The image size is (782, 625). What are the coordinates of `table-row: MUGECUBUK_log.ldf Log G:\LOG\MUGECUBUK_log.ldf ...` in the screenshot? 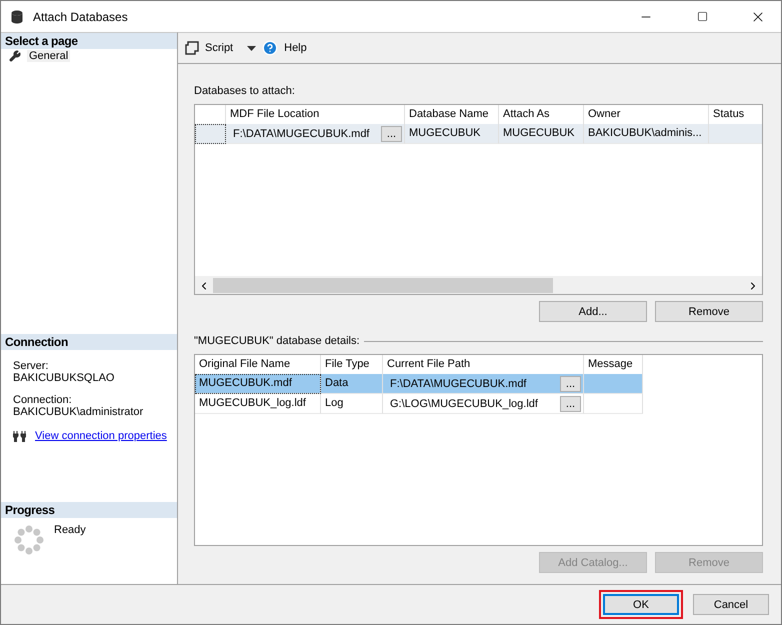 It's located at (419, 404).